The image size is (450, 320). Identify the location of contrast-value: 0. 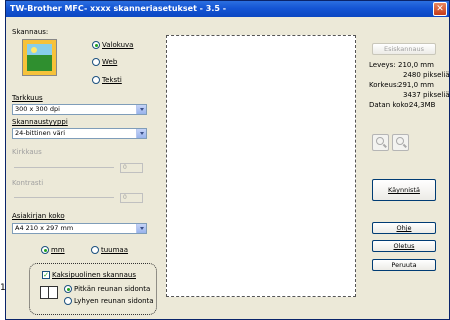
(131, 198).